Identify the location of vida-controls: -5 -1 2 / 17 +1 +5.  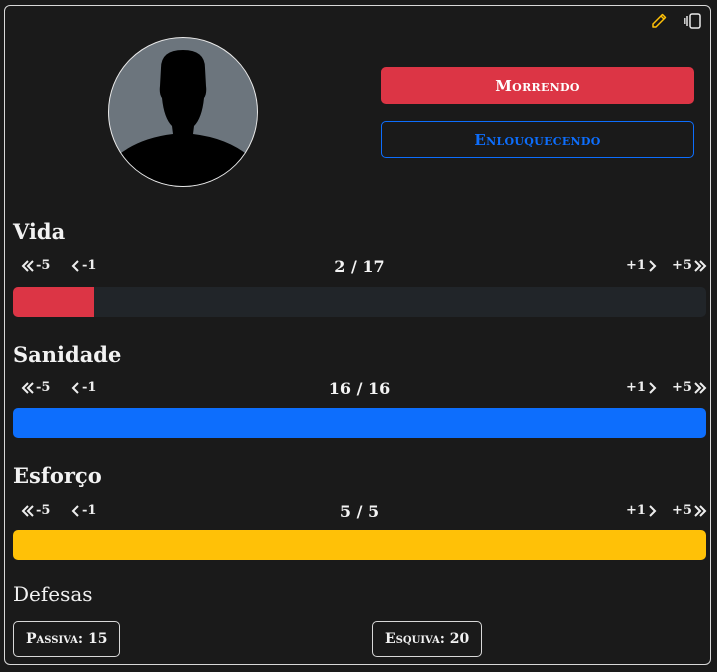
(360, 268).